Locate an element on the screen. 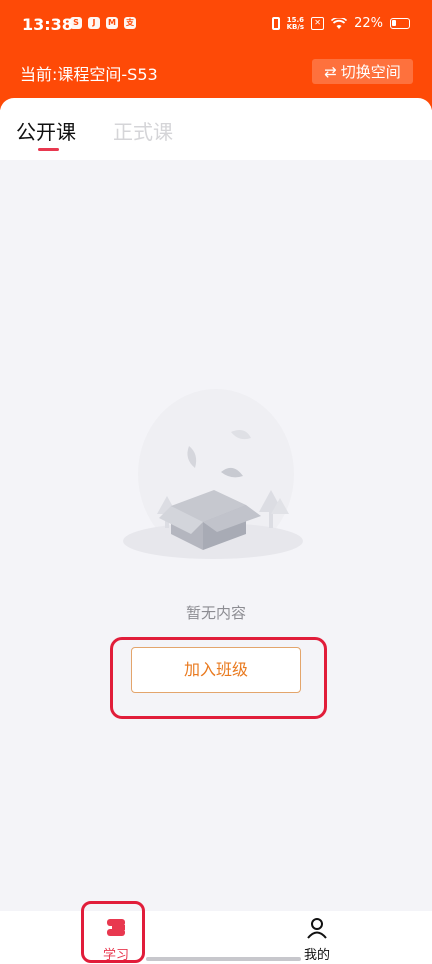 The width and height of the screenshot is (432, 964). vibrate-icon is located at coordinates (275, 23).